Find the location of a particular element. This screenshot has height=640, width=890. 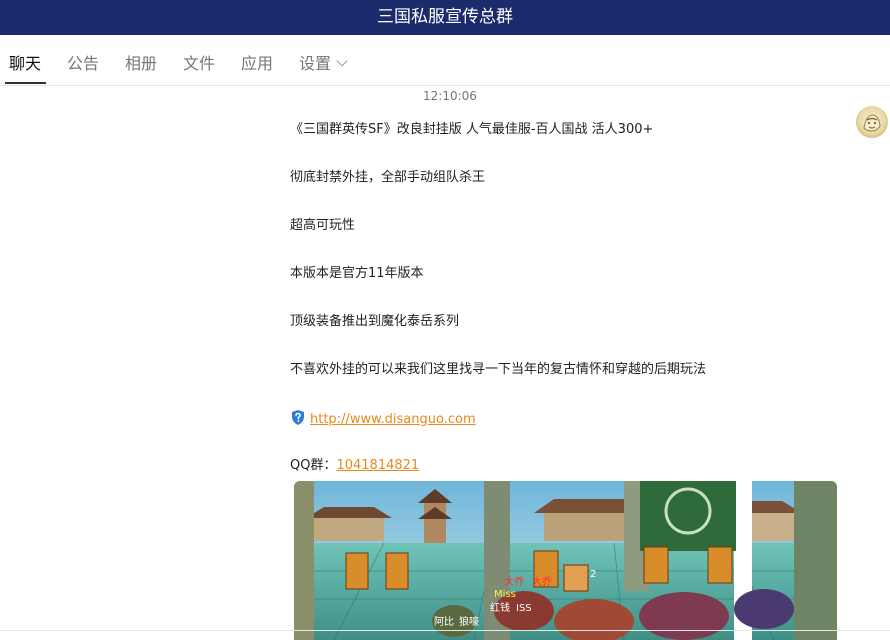

tab-announcements: 公告 is located at coordinates (83, 64).